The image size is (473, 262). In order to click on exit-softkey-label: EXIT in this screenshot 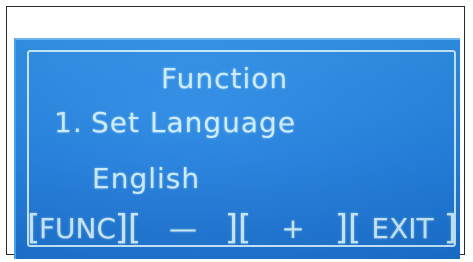, I will do `click(402, 228)`.